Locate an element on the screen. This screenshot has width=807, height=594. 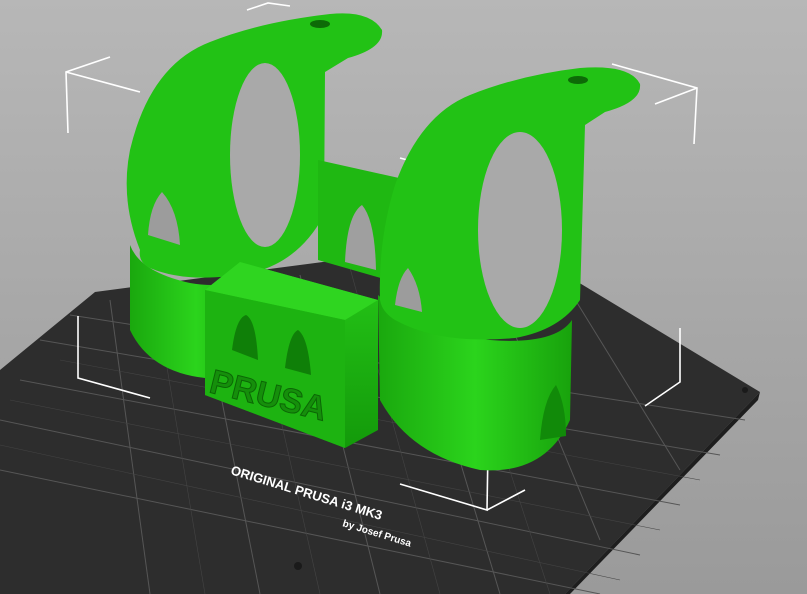
model-left-window is located at coordinates (265, 155).